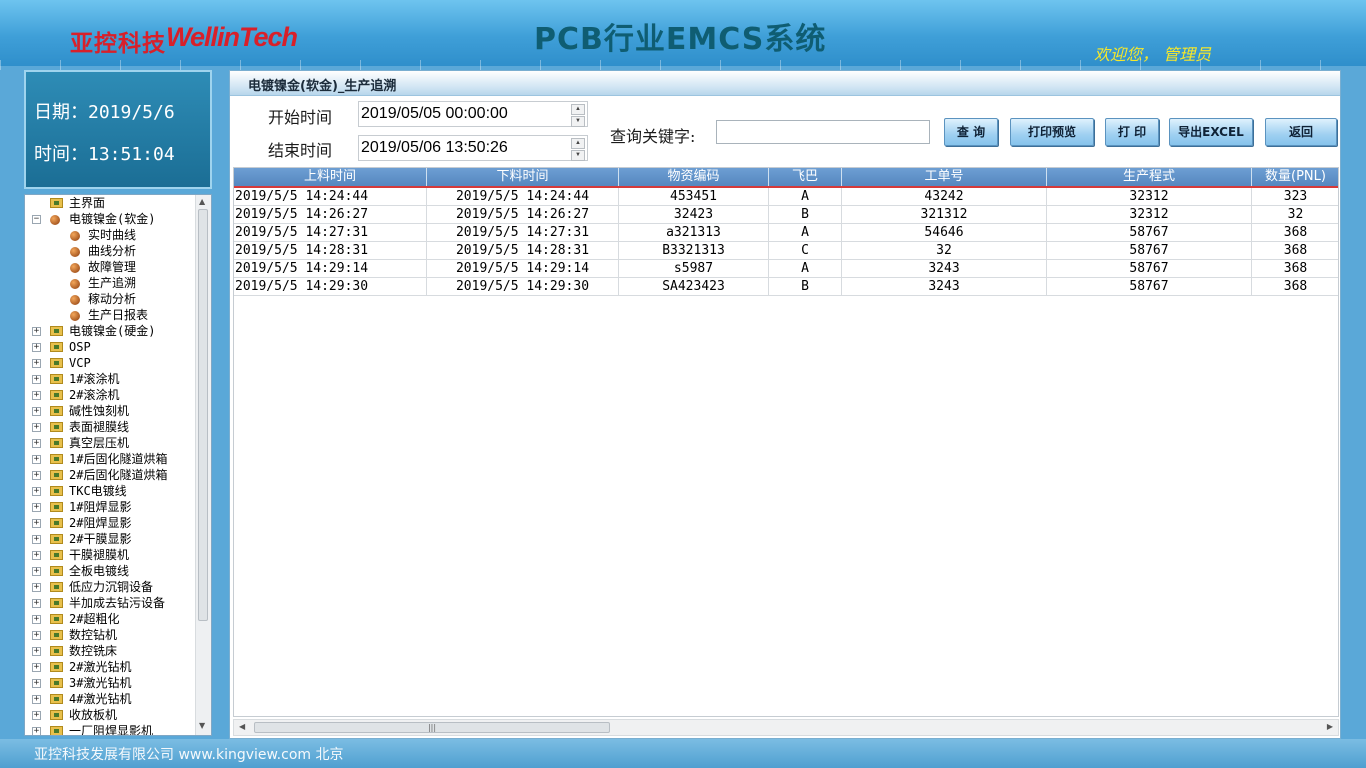  Describe the element at coordinates (111, 603) in the screenshot. I see `tree-item: + 半加成去钻污设备` at that location.